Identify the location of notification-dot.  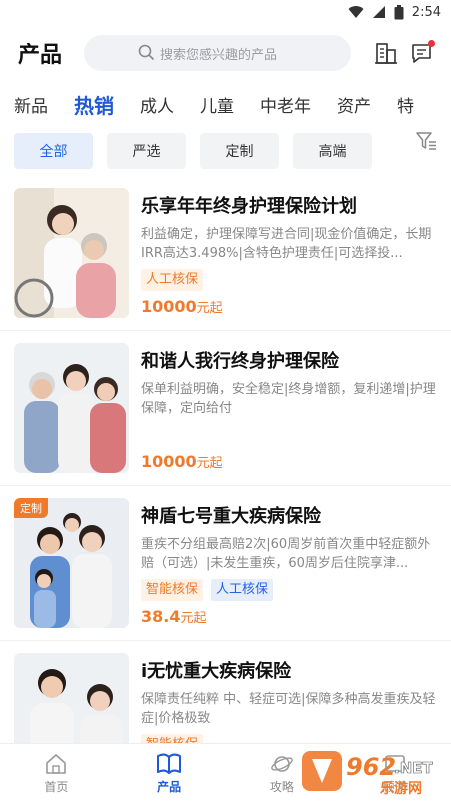
(431, 43).